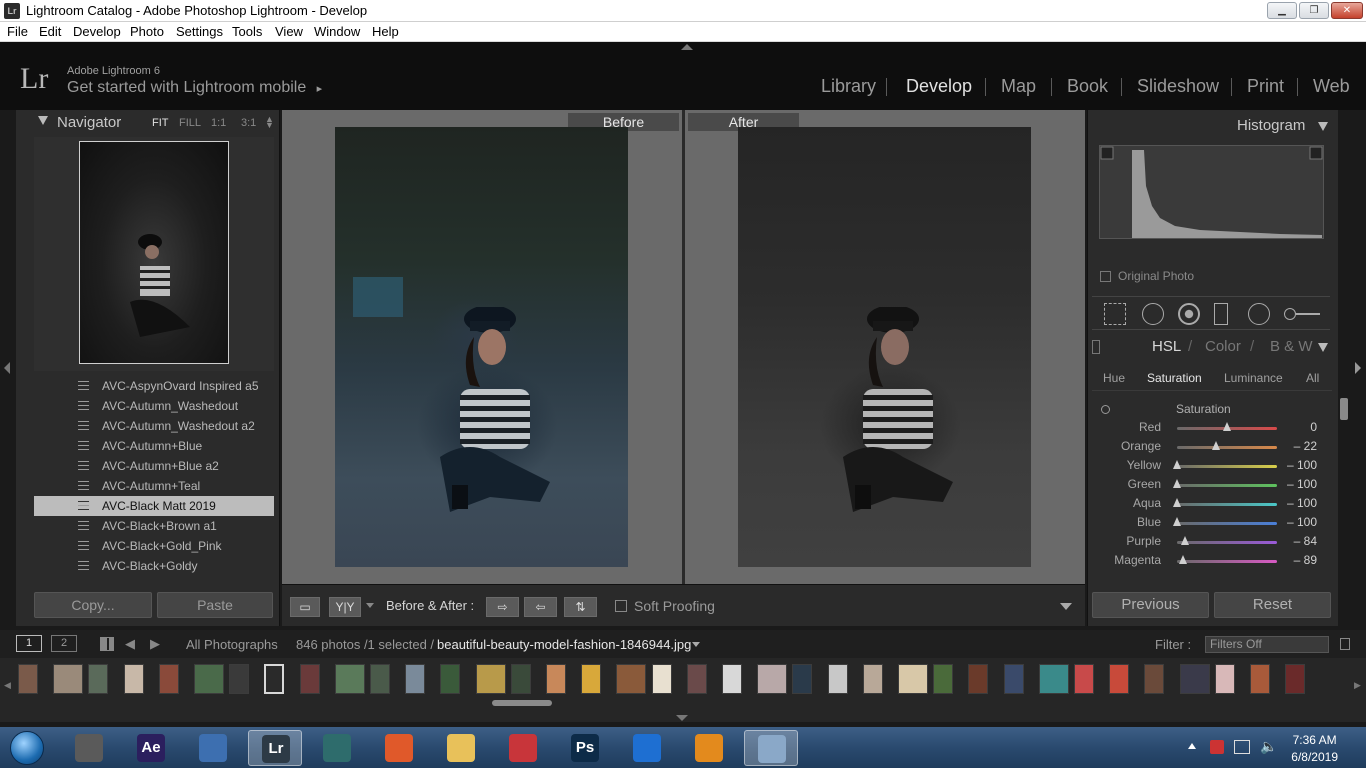 This screenshot has height=768, width=1366. I want to click on slider-orange: Orange – 22, so click(1213, 447).